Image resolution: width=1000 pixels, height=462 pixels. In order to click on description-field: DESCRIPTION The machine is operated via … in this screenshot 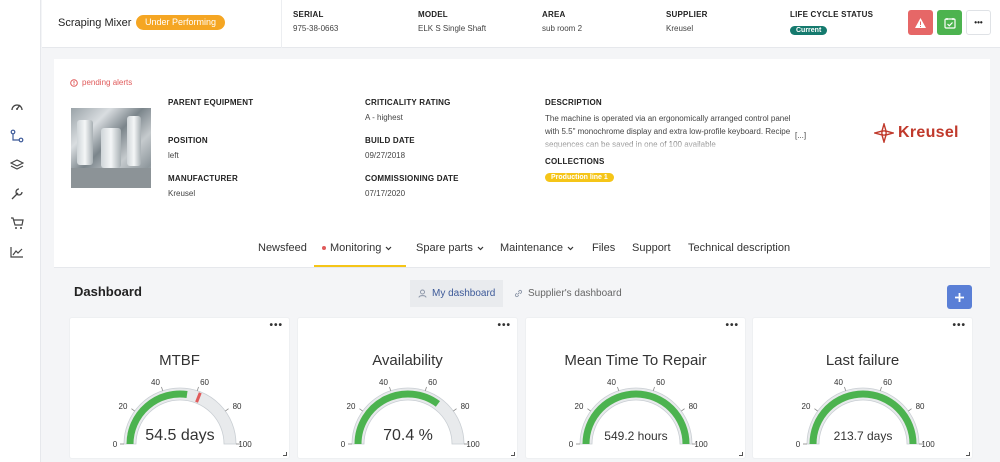, I will do `click(670, 124)`.